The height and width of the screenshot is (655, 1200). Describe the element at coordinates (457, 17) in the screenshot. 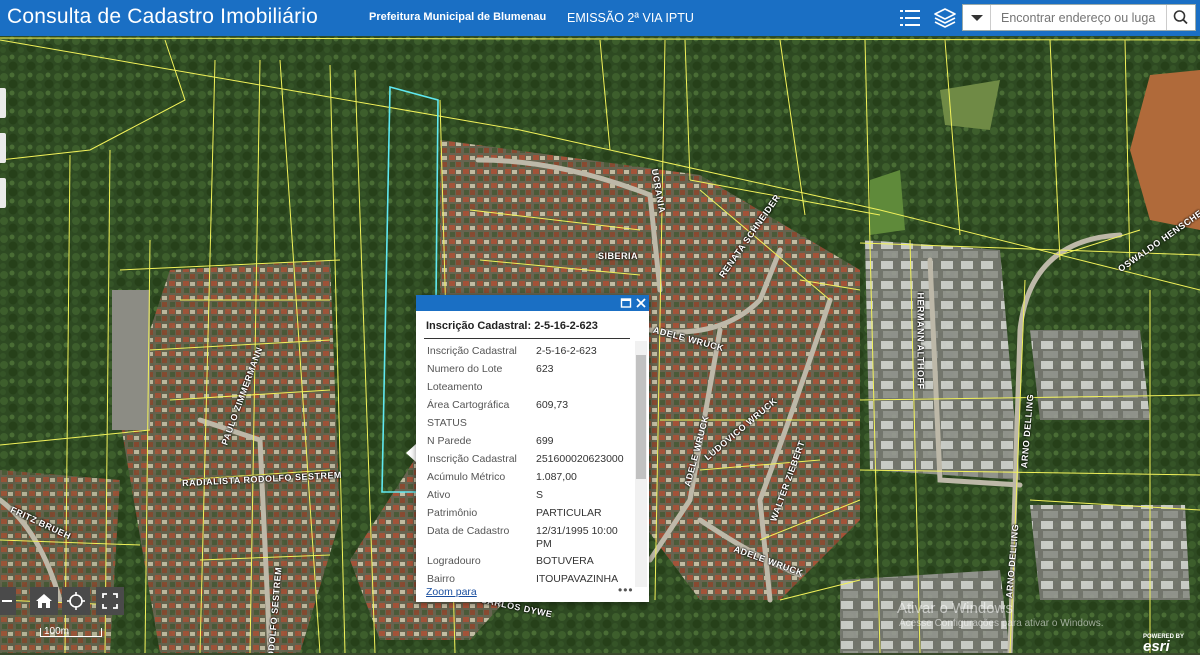

I see `link-prefeitura: Prefeitura Municipal de Blumenau` at that location.